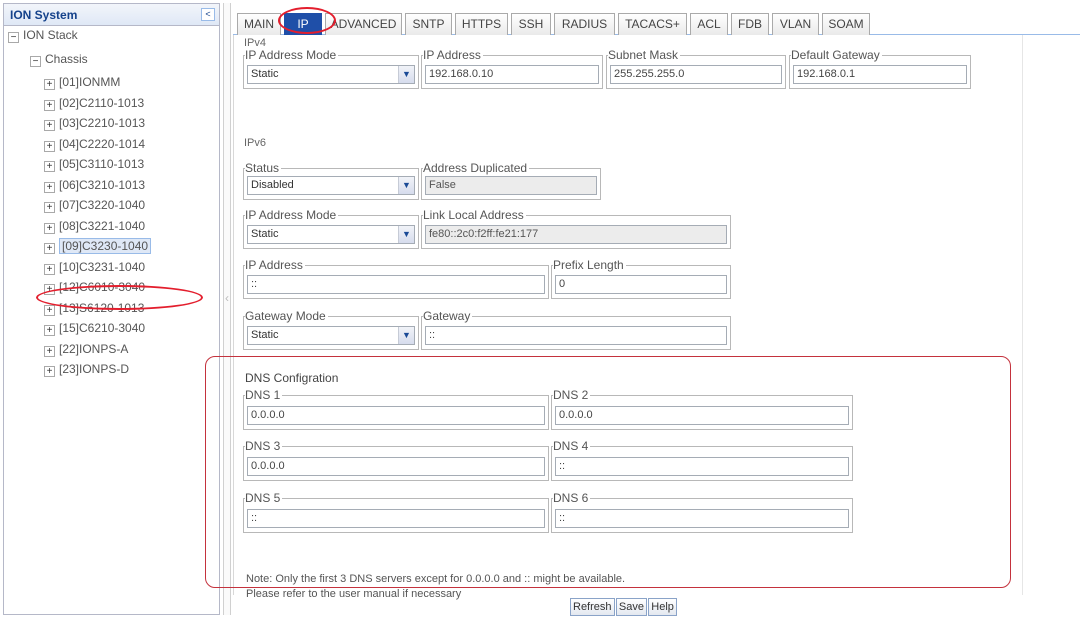  What do you see at coordinates (259, 24) in the screenshot?
I see `tab-main: MAIN` at bounding box center [259, 24].